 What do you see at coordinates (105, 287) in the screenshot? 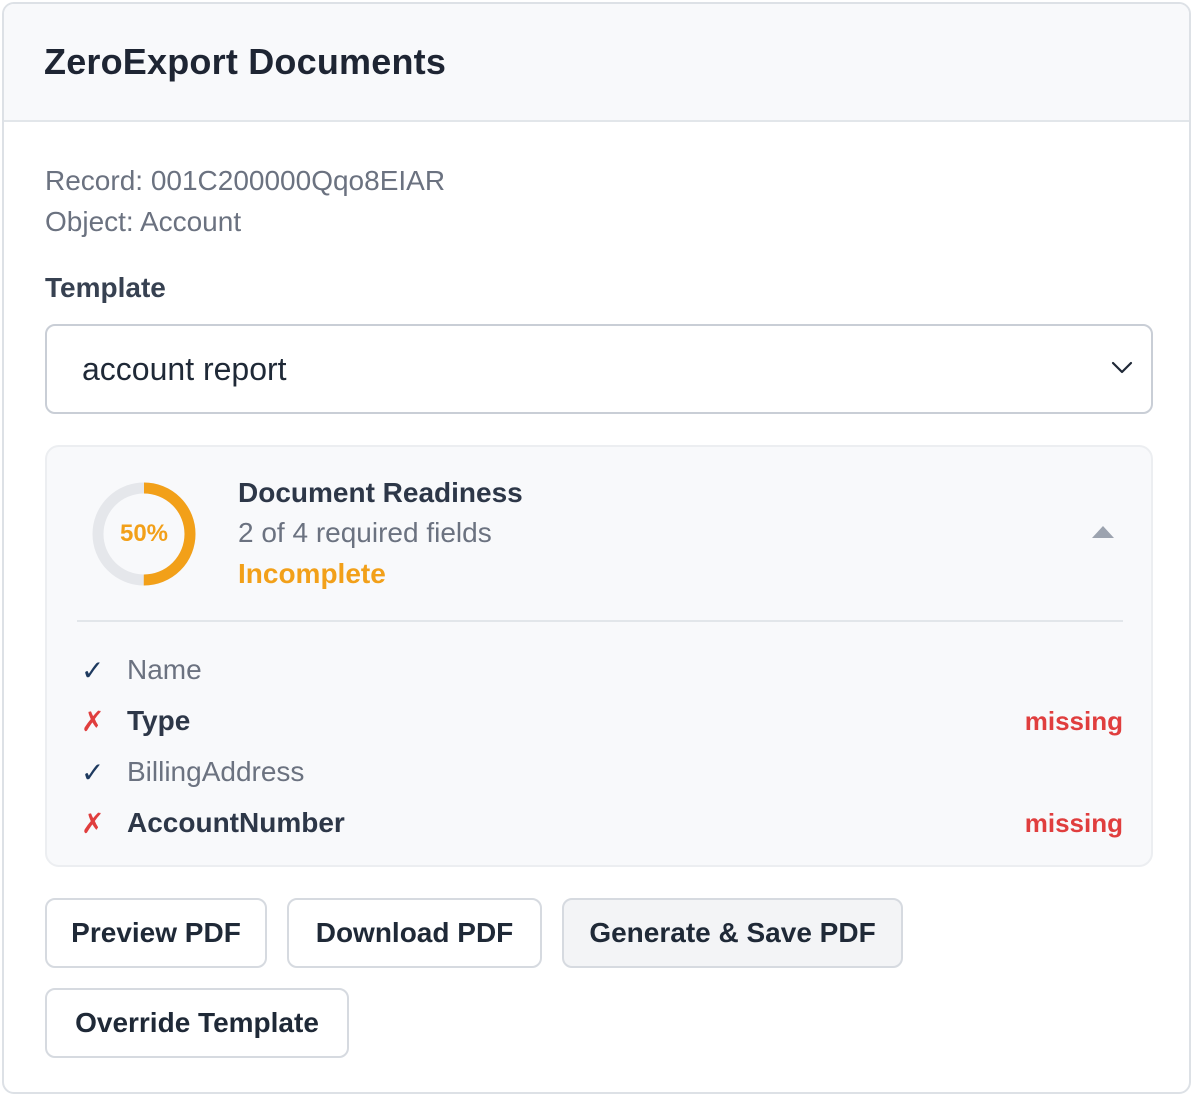
I see `template-label: Template` at bounding box center [105, 287].